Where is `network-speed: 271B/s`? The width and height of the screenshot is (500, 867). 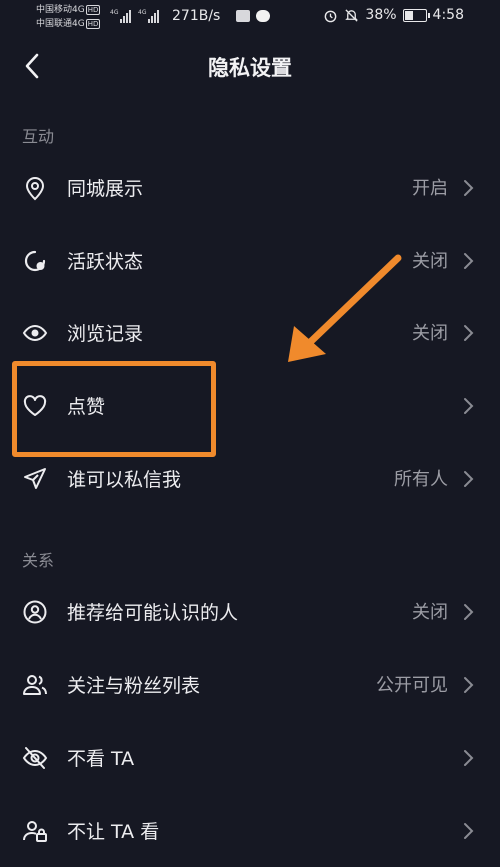 network-speed: 271B/s is located at coordinates (196, 16).